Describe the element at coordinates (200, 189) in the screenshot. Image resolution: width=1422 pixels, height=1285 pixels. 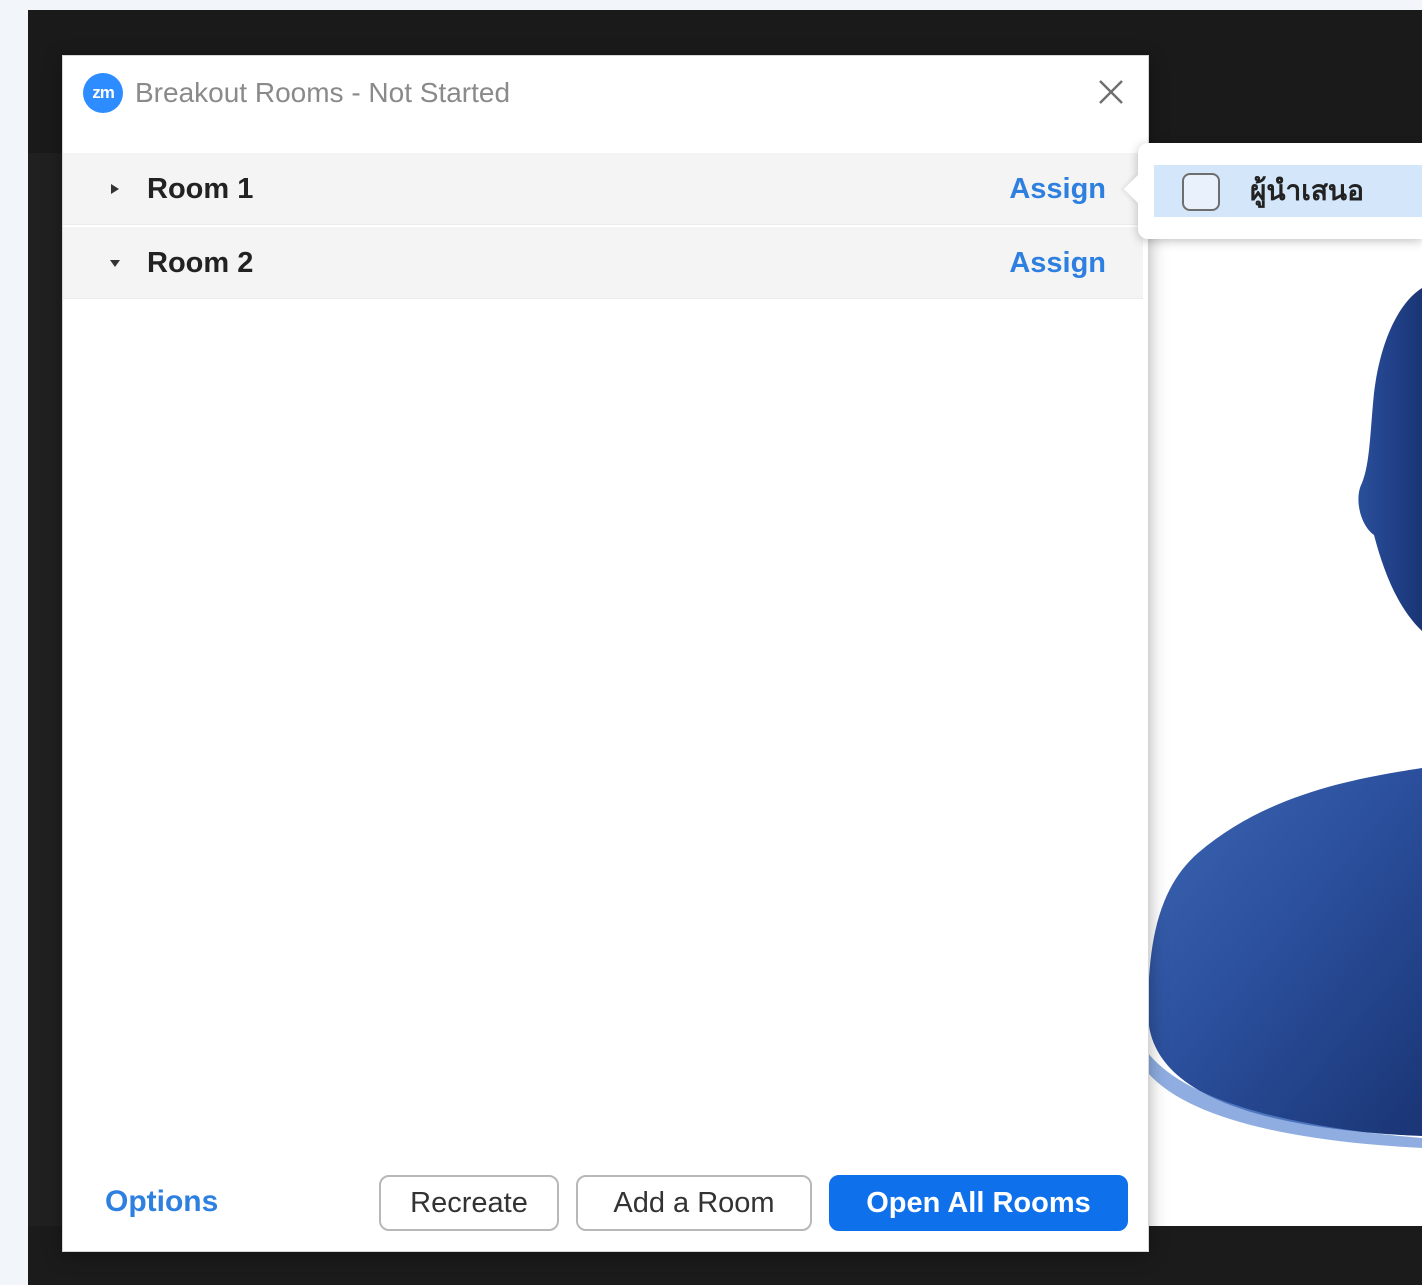
I see `room-name: Room 1` at that location.